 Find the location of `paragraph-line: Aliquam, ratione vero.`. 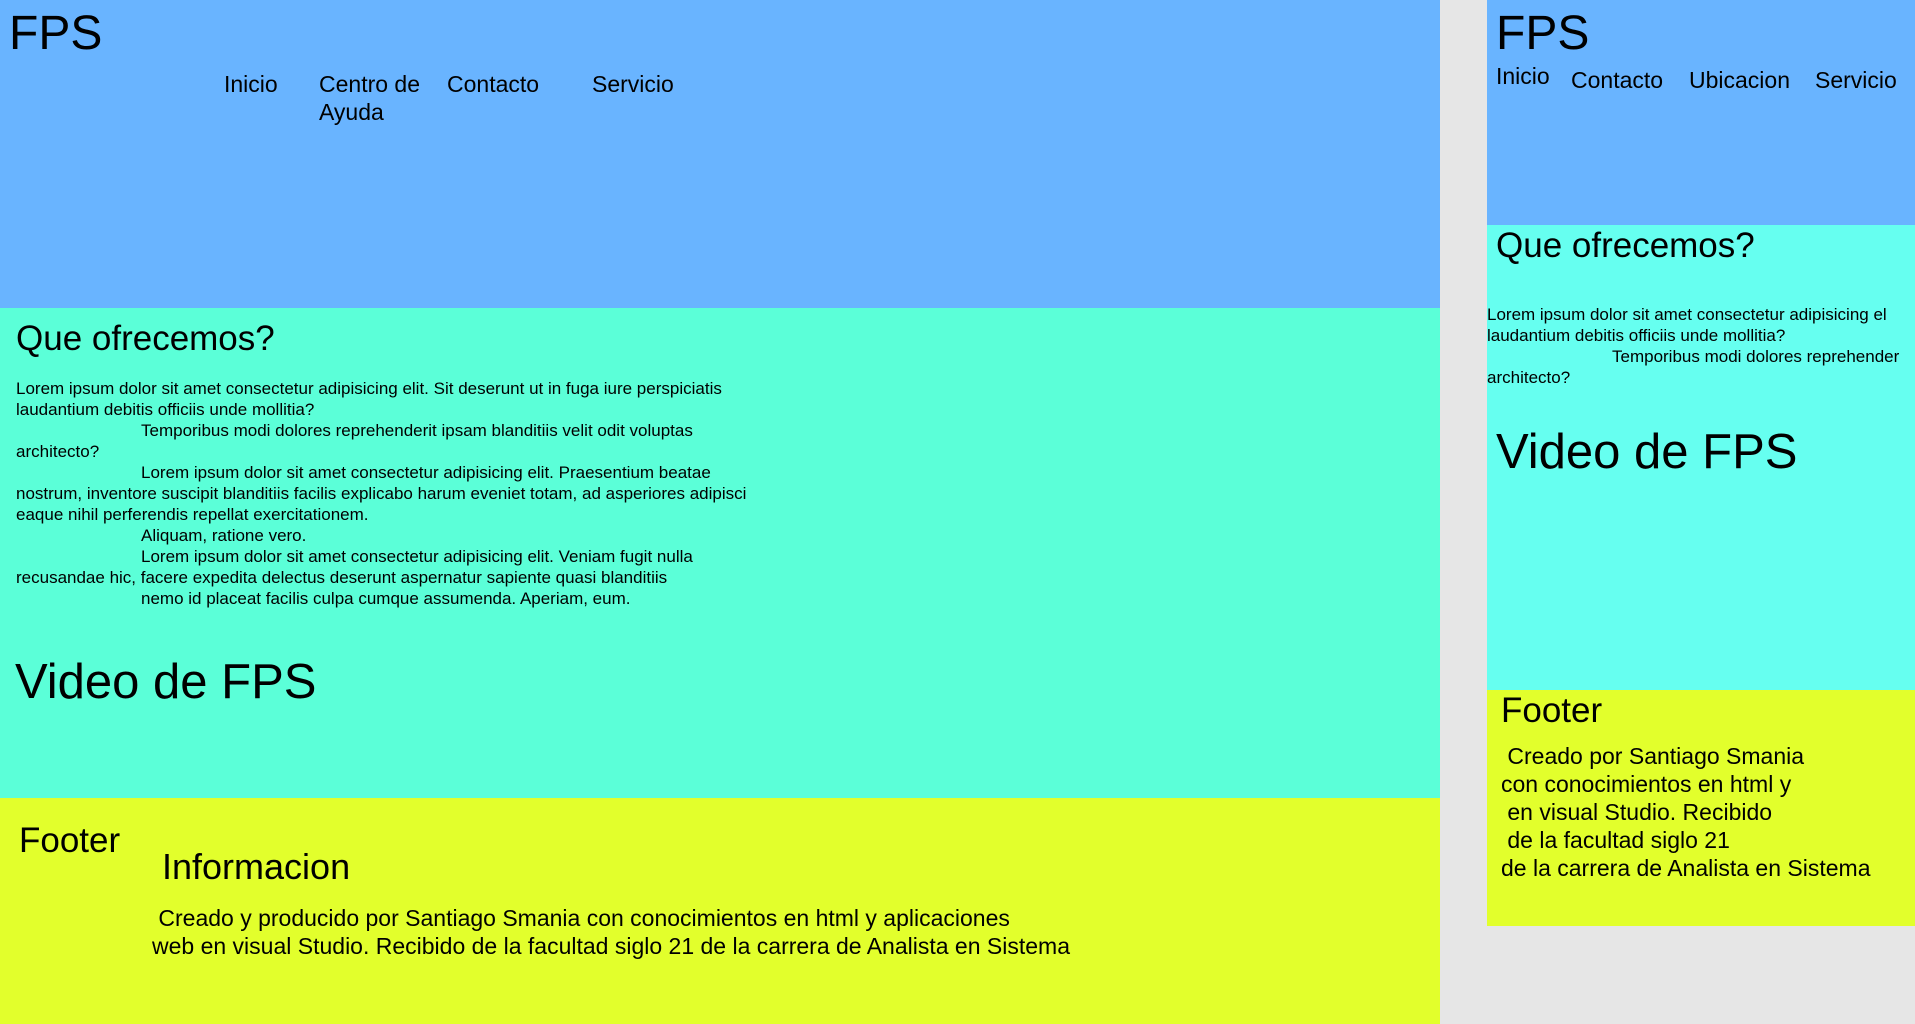

paragraph-line: Aliquam, ratione vero. is located at coordinates (224, 535).